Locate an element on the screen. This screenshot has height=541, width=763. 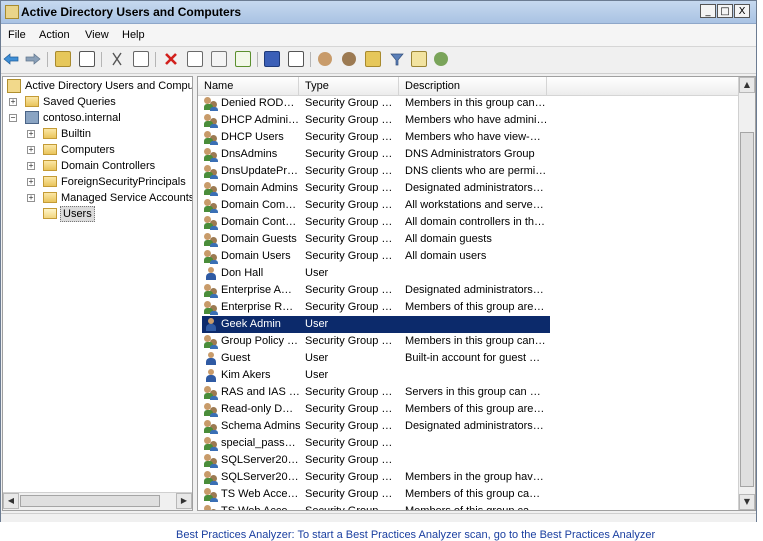
tree-root: Active Directory Users and Computers is located at coordinates (98, 86).